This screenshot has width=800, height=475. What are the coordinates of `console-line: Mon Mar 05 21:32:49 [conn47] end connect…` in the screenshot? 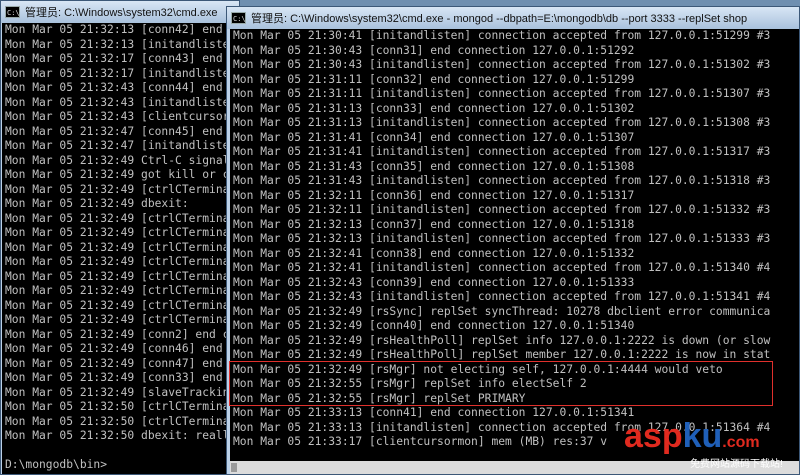 It's located at (121, 363).